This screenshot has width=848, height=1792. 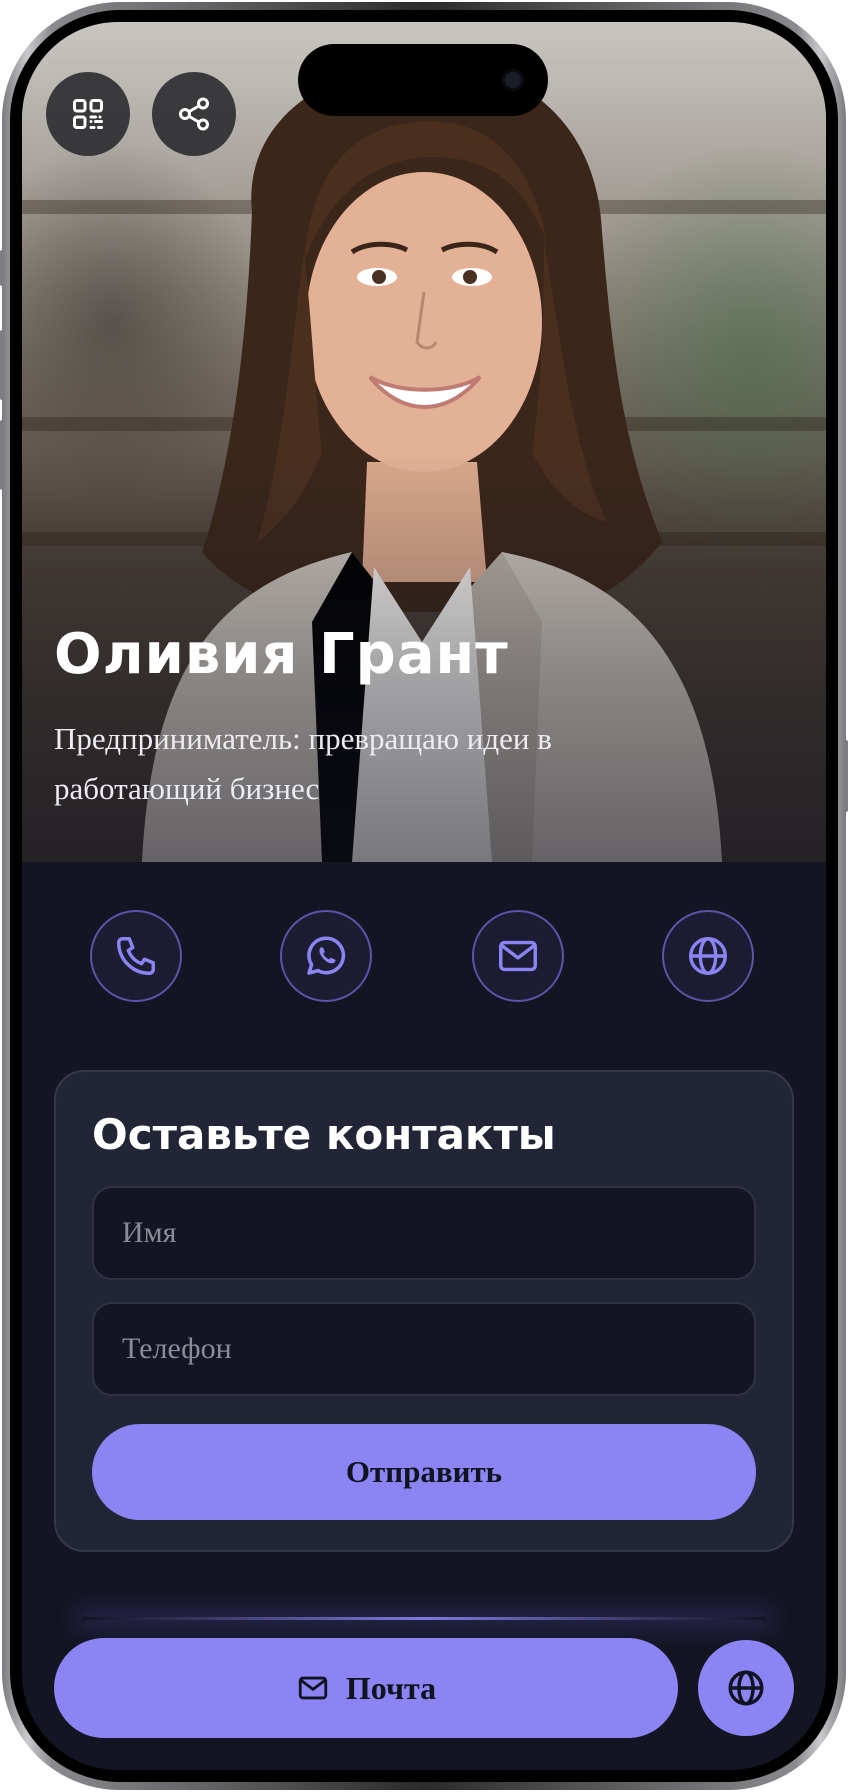 What do you see at coordinates (424, 1233) in the screenshot?
I see `name-input` at bounding box center [424, 1233].